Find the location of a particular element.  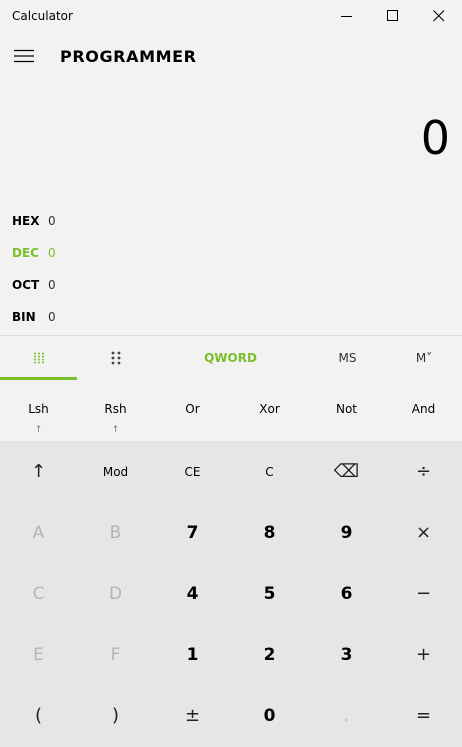

minimize-icon is located at coordinates (346, 16).